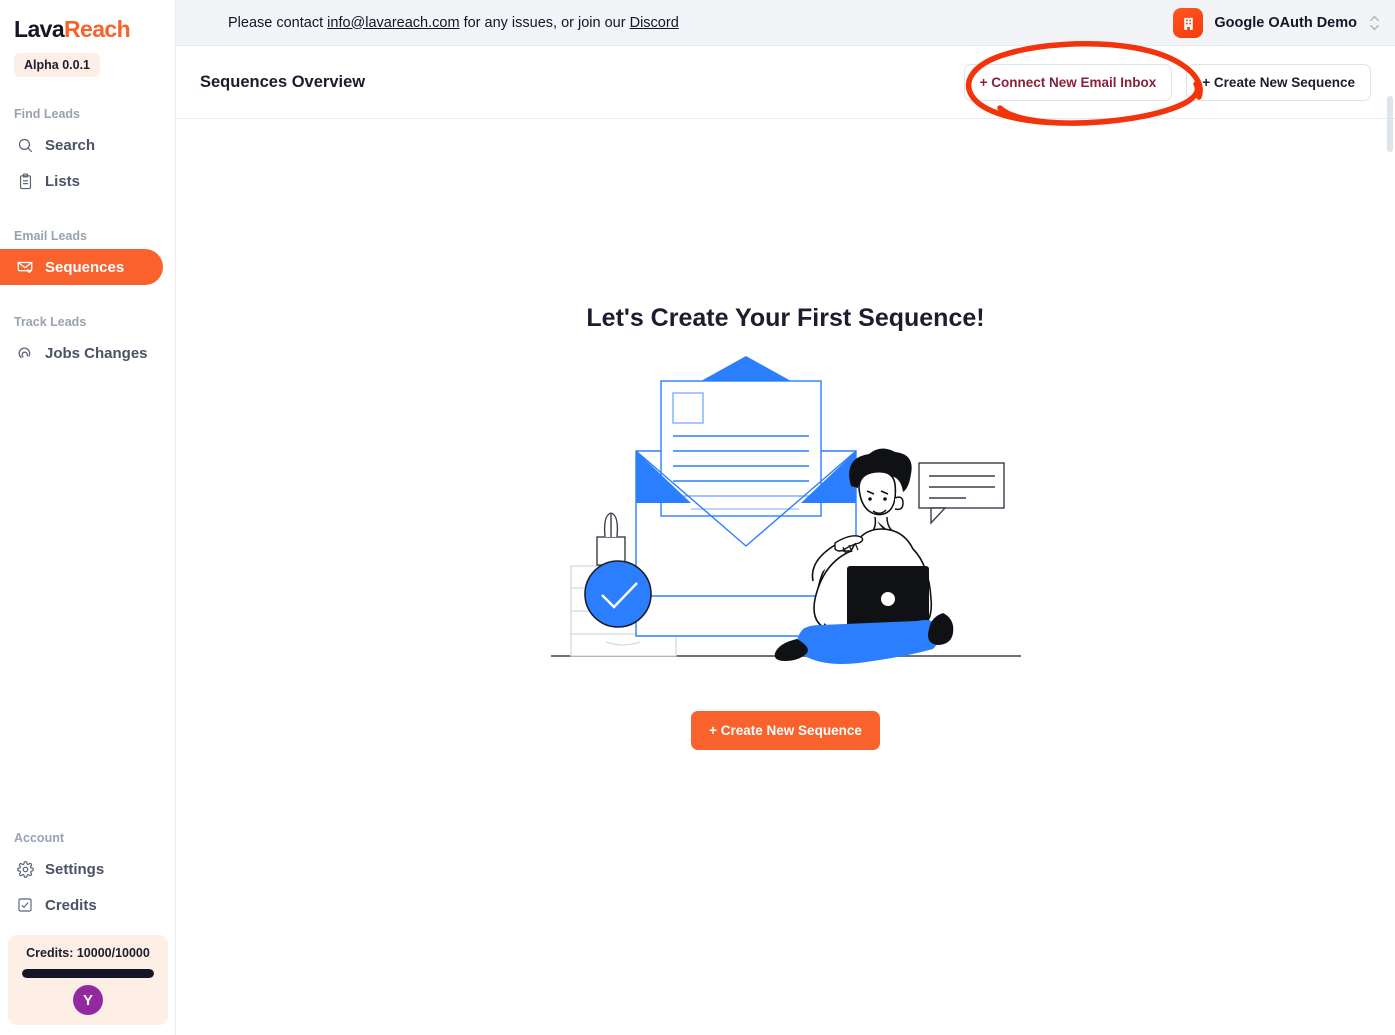 The width and height of the screenshot is (1395, 1035). What do you see at coordinates (1188, 23) in the screenshot?
I see `building-icon` at bounding box center [1188, 23].